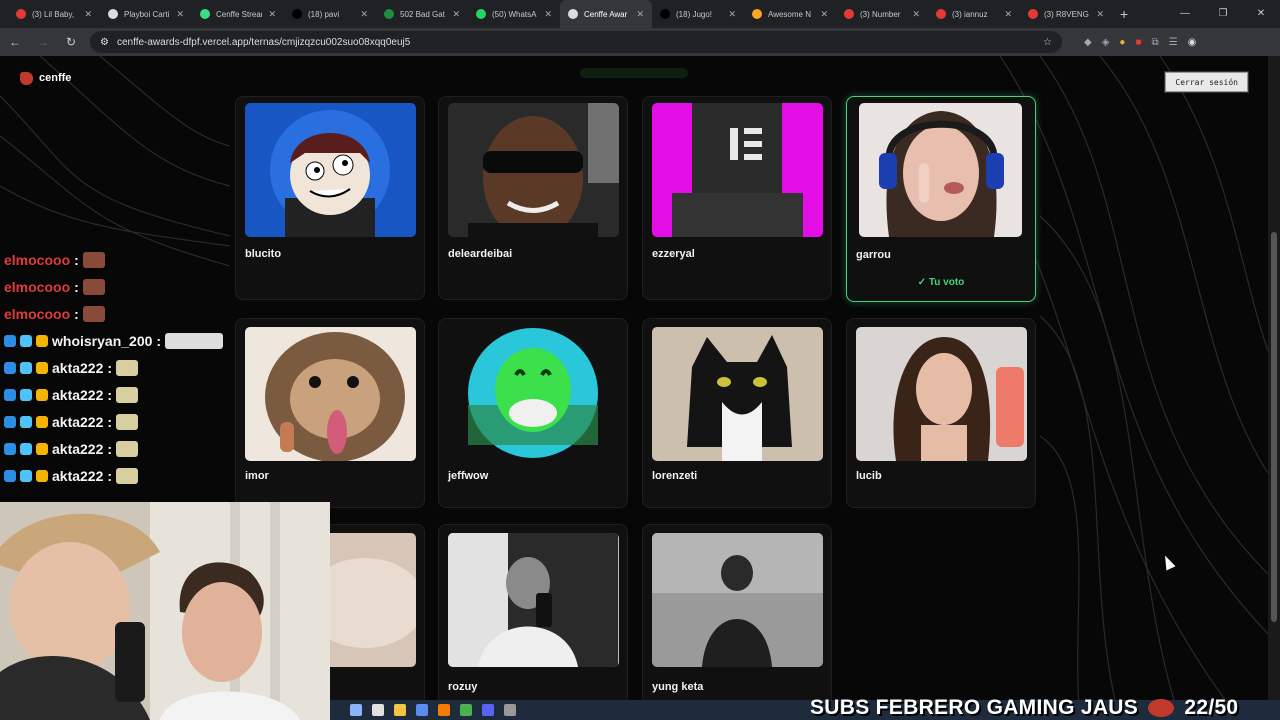 This screenshot has width=1280, height=720. Describe the element at coordinates (1066, 14) in the screenshot. I see `browser-tab: (3) R8VENG ✕` at that location.